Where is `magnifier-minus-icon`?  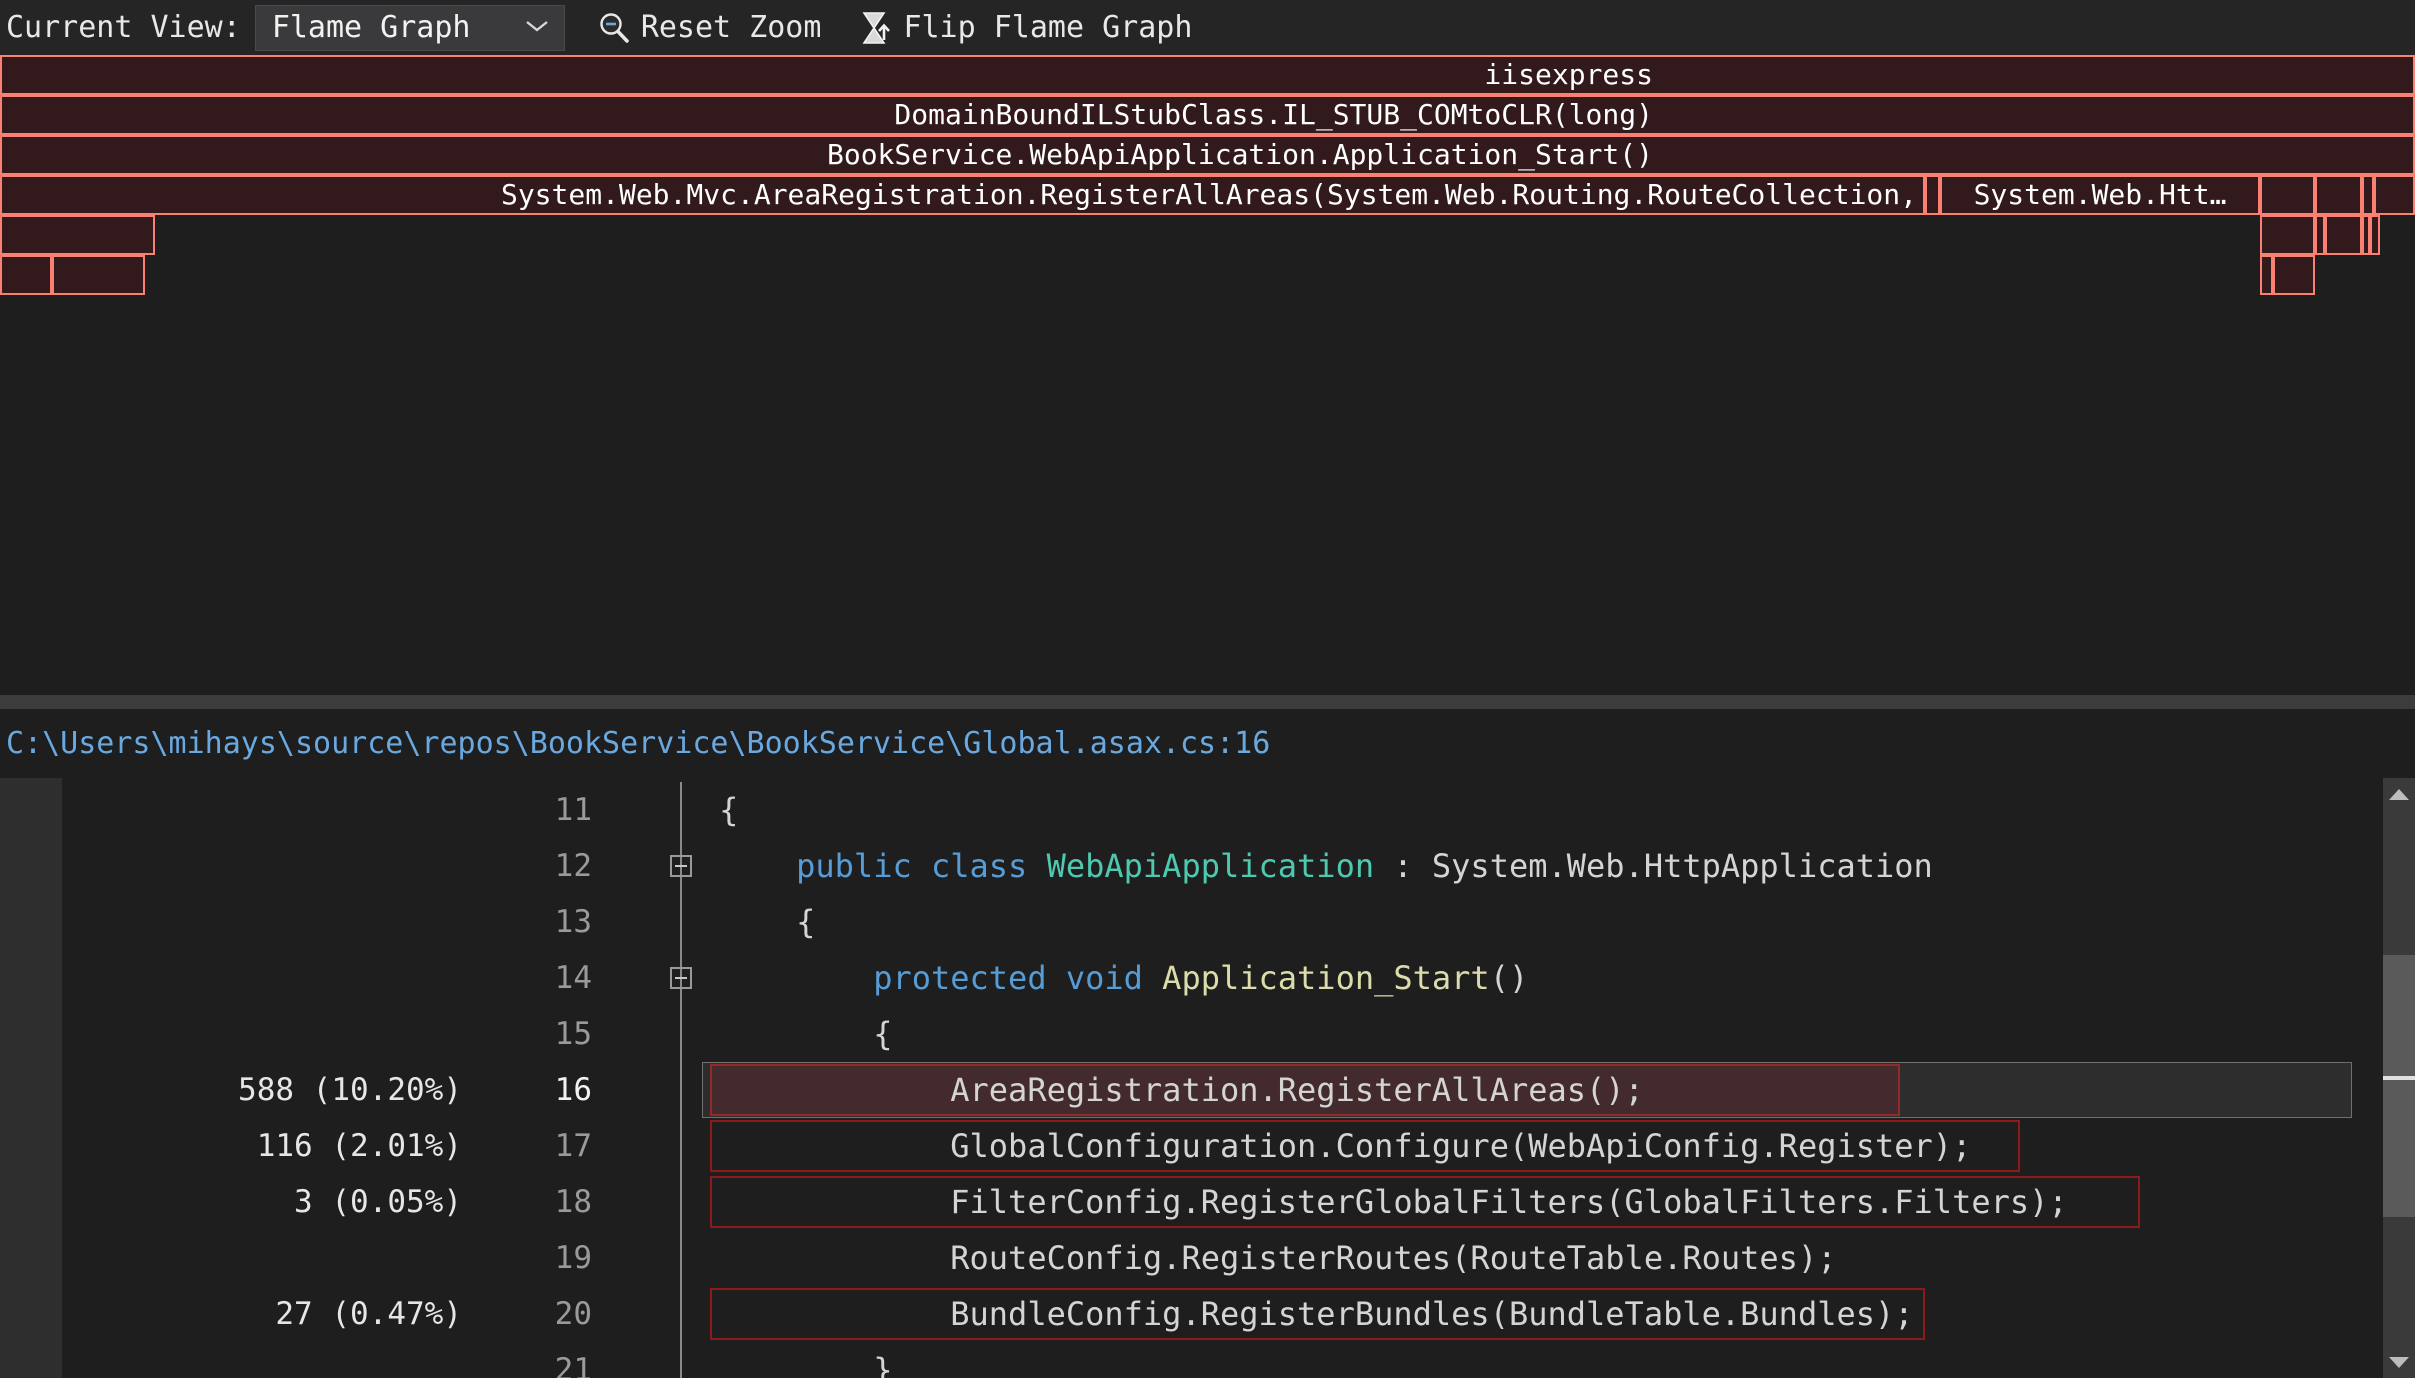 magnifier-minus-icon is located at coordinates (614, 28).